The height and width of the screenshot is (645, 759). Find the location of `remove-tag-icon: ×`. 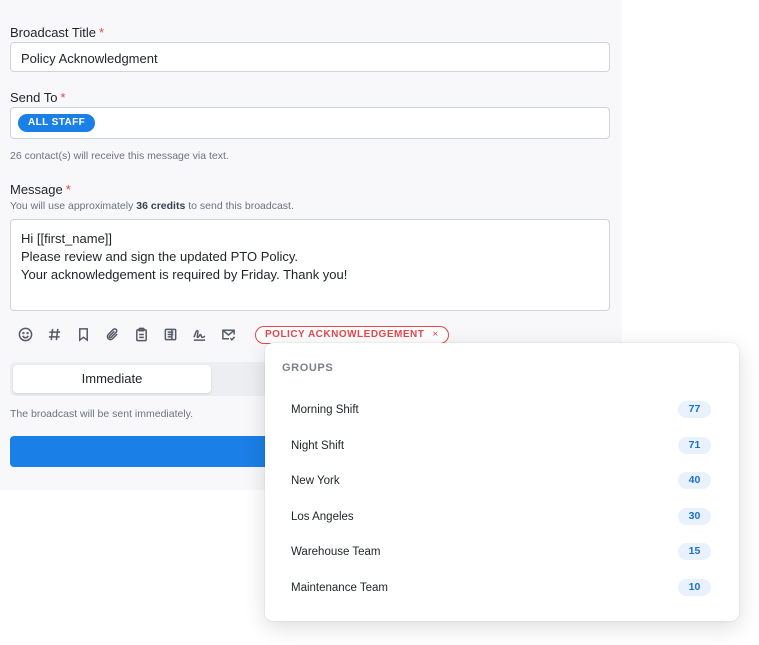

remove-tag-icon: × is located at coordinates (435, 334).